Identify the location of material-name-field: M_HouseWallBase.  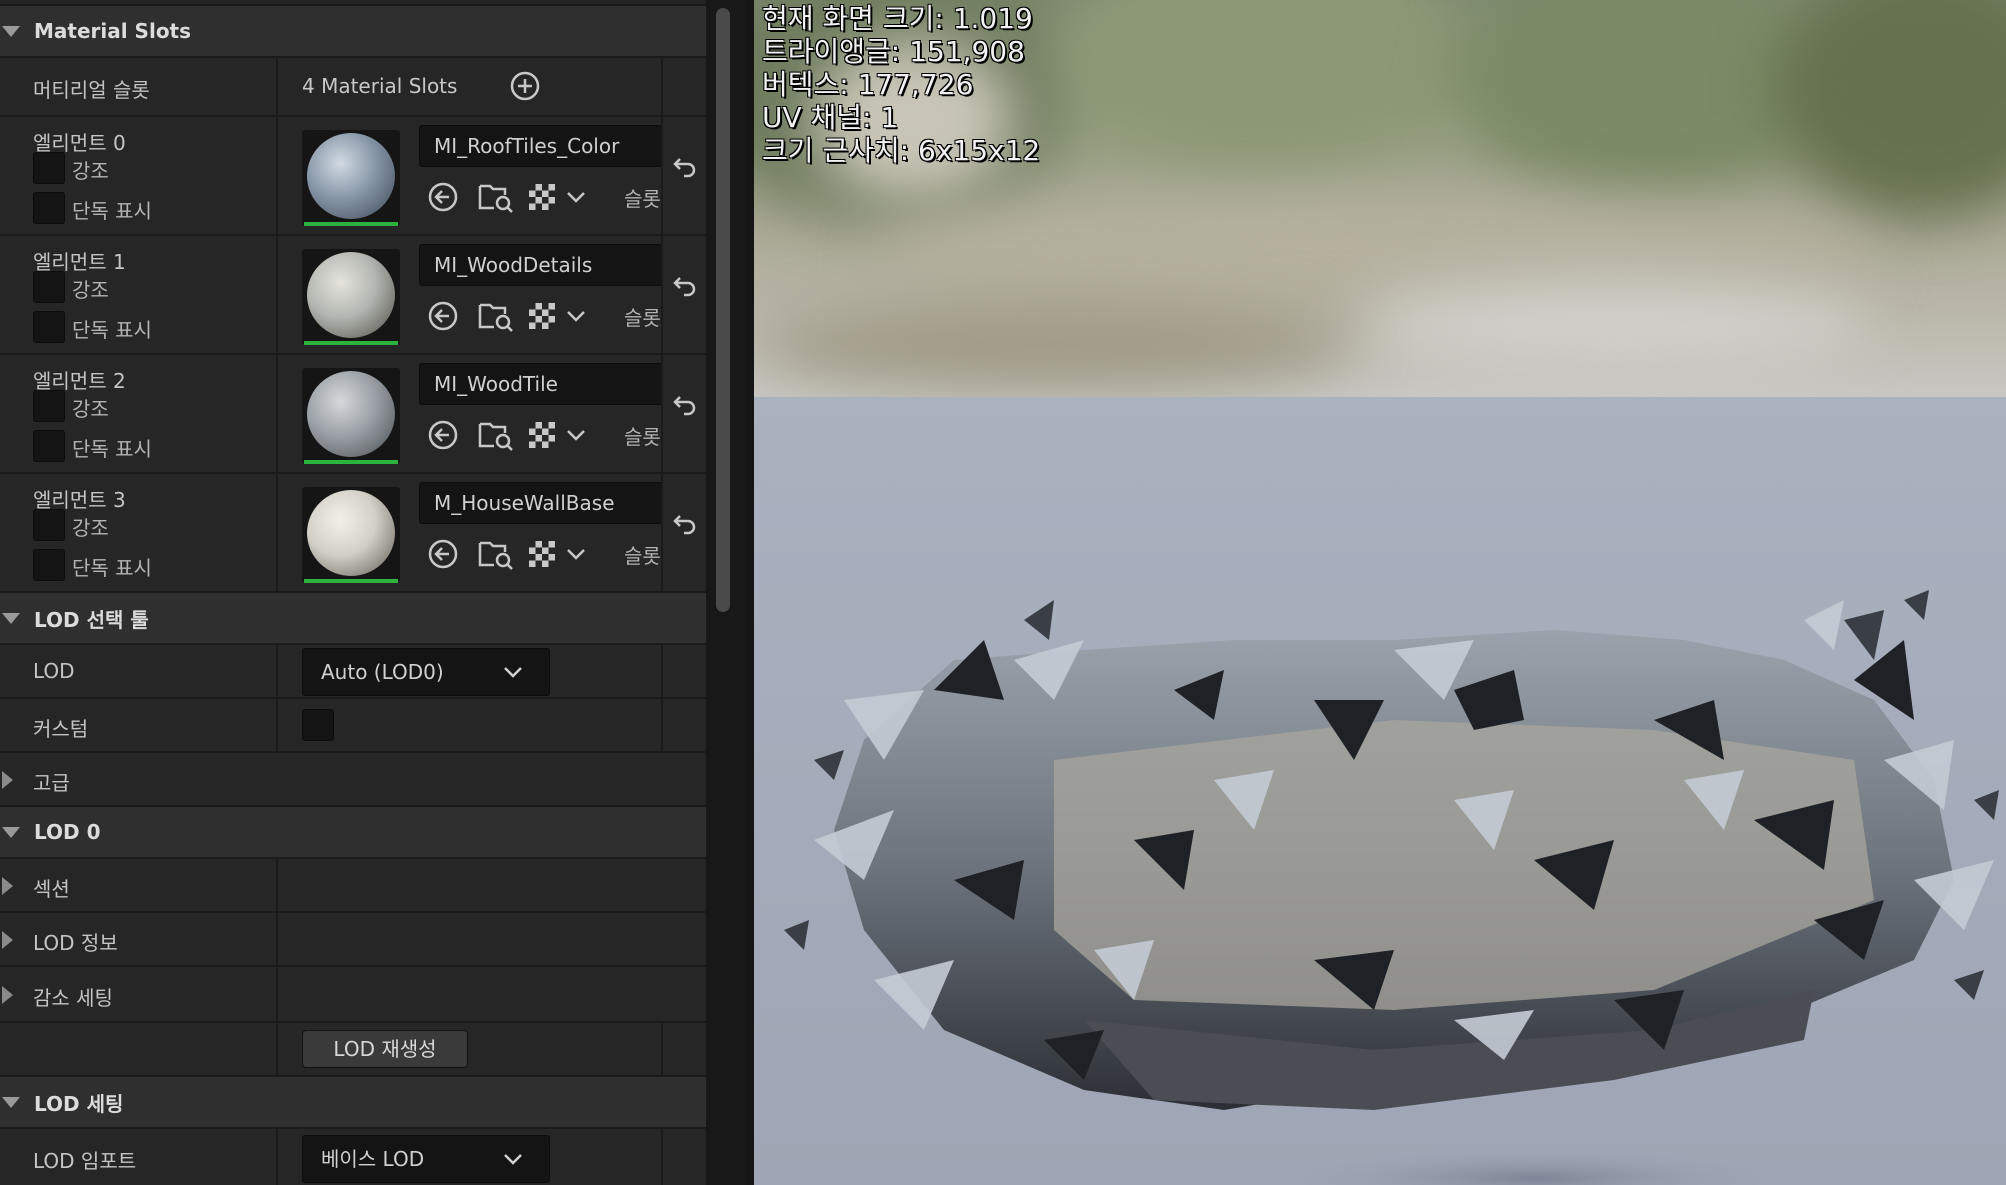
(541, 503).